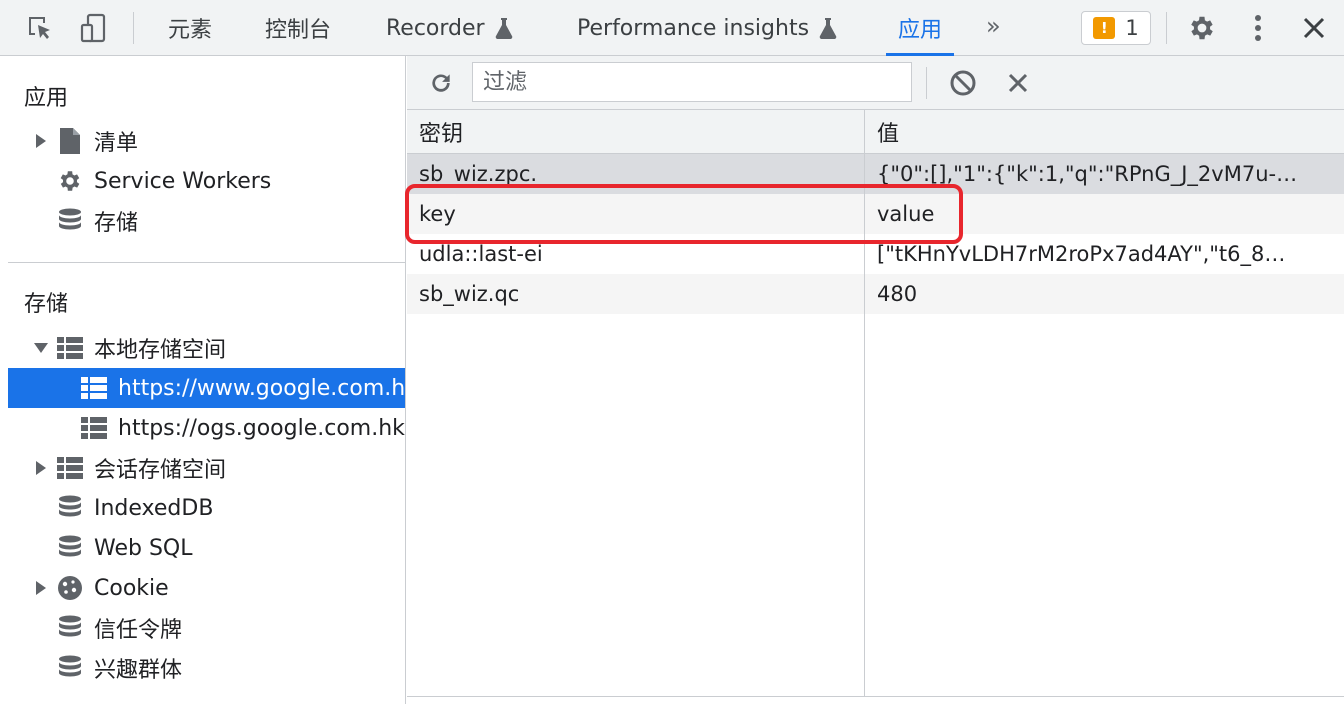  What do you see at coordinates (435, 28) in the screenshot?
I see `tab-label: Recorder` at bounding box center [435, 28].